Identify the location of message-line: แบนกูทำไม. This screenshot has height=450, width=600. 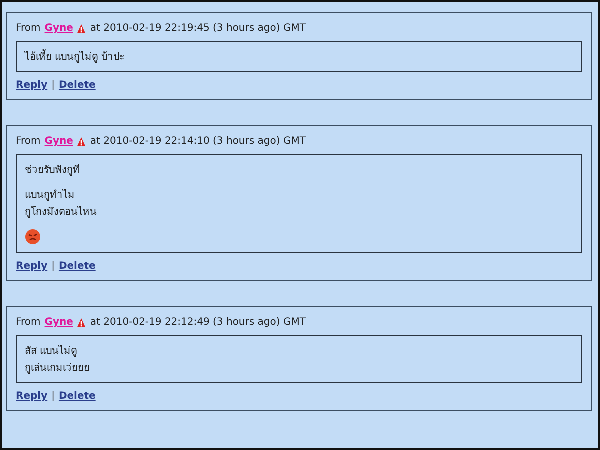
(50, 195).